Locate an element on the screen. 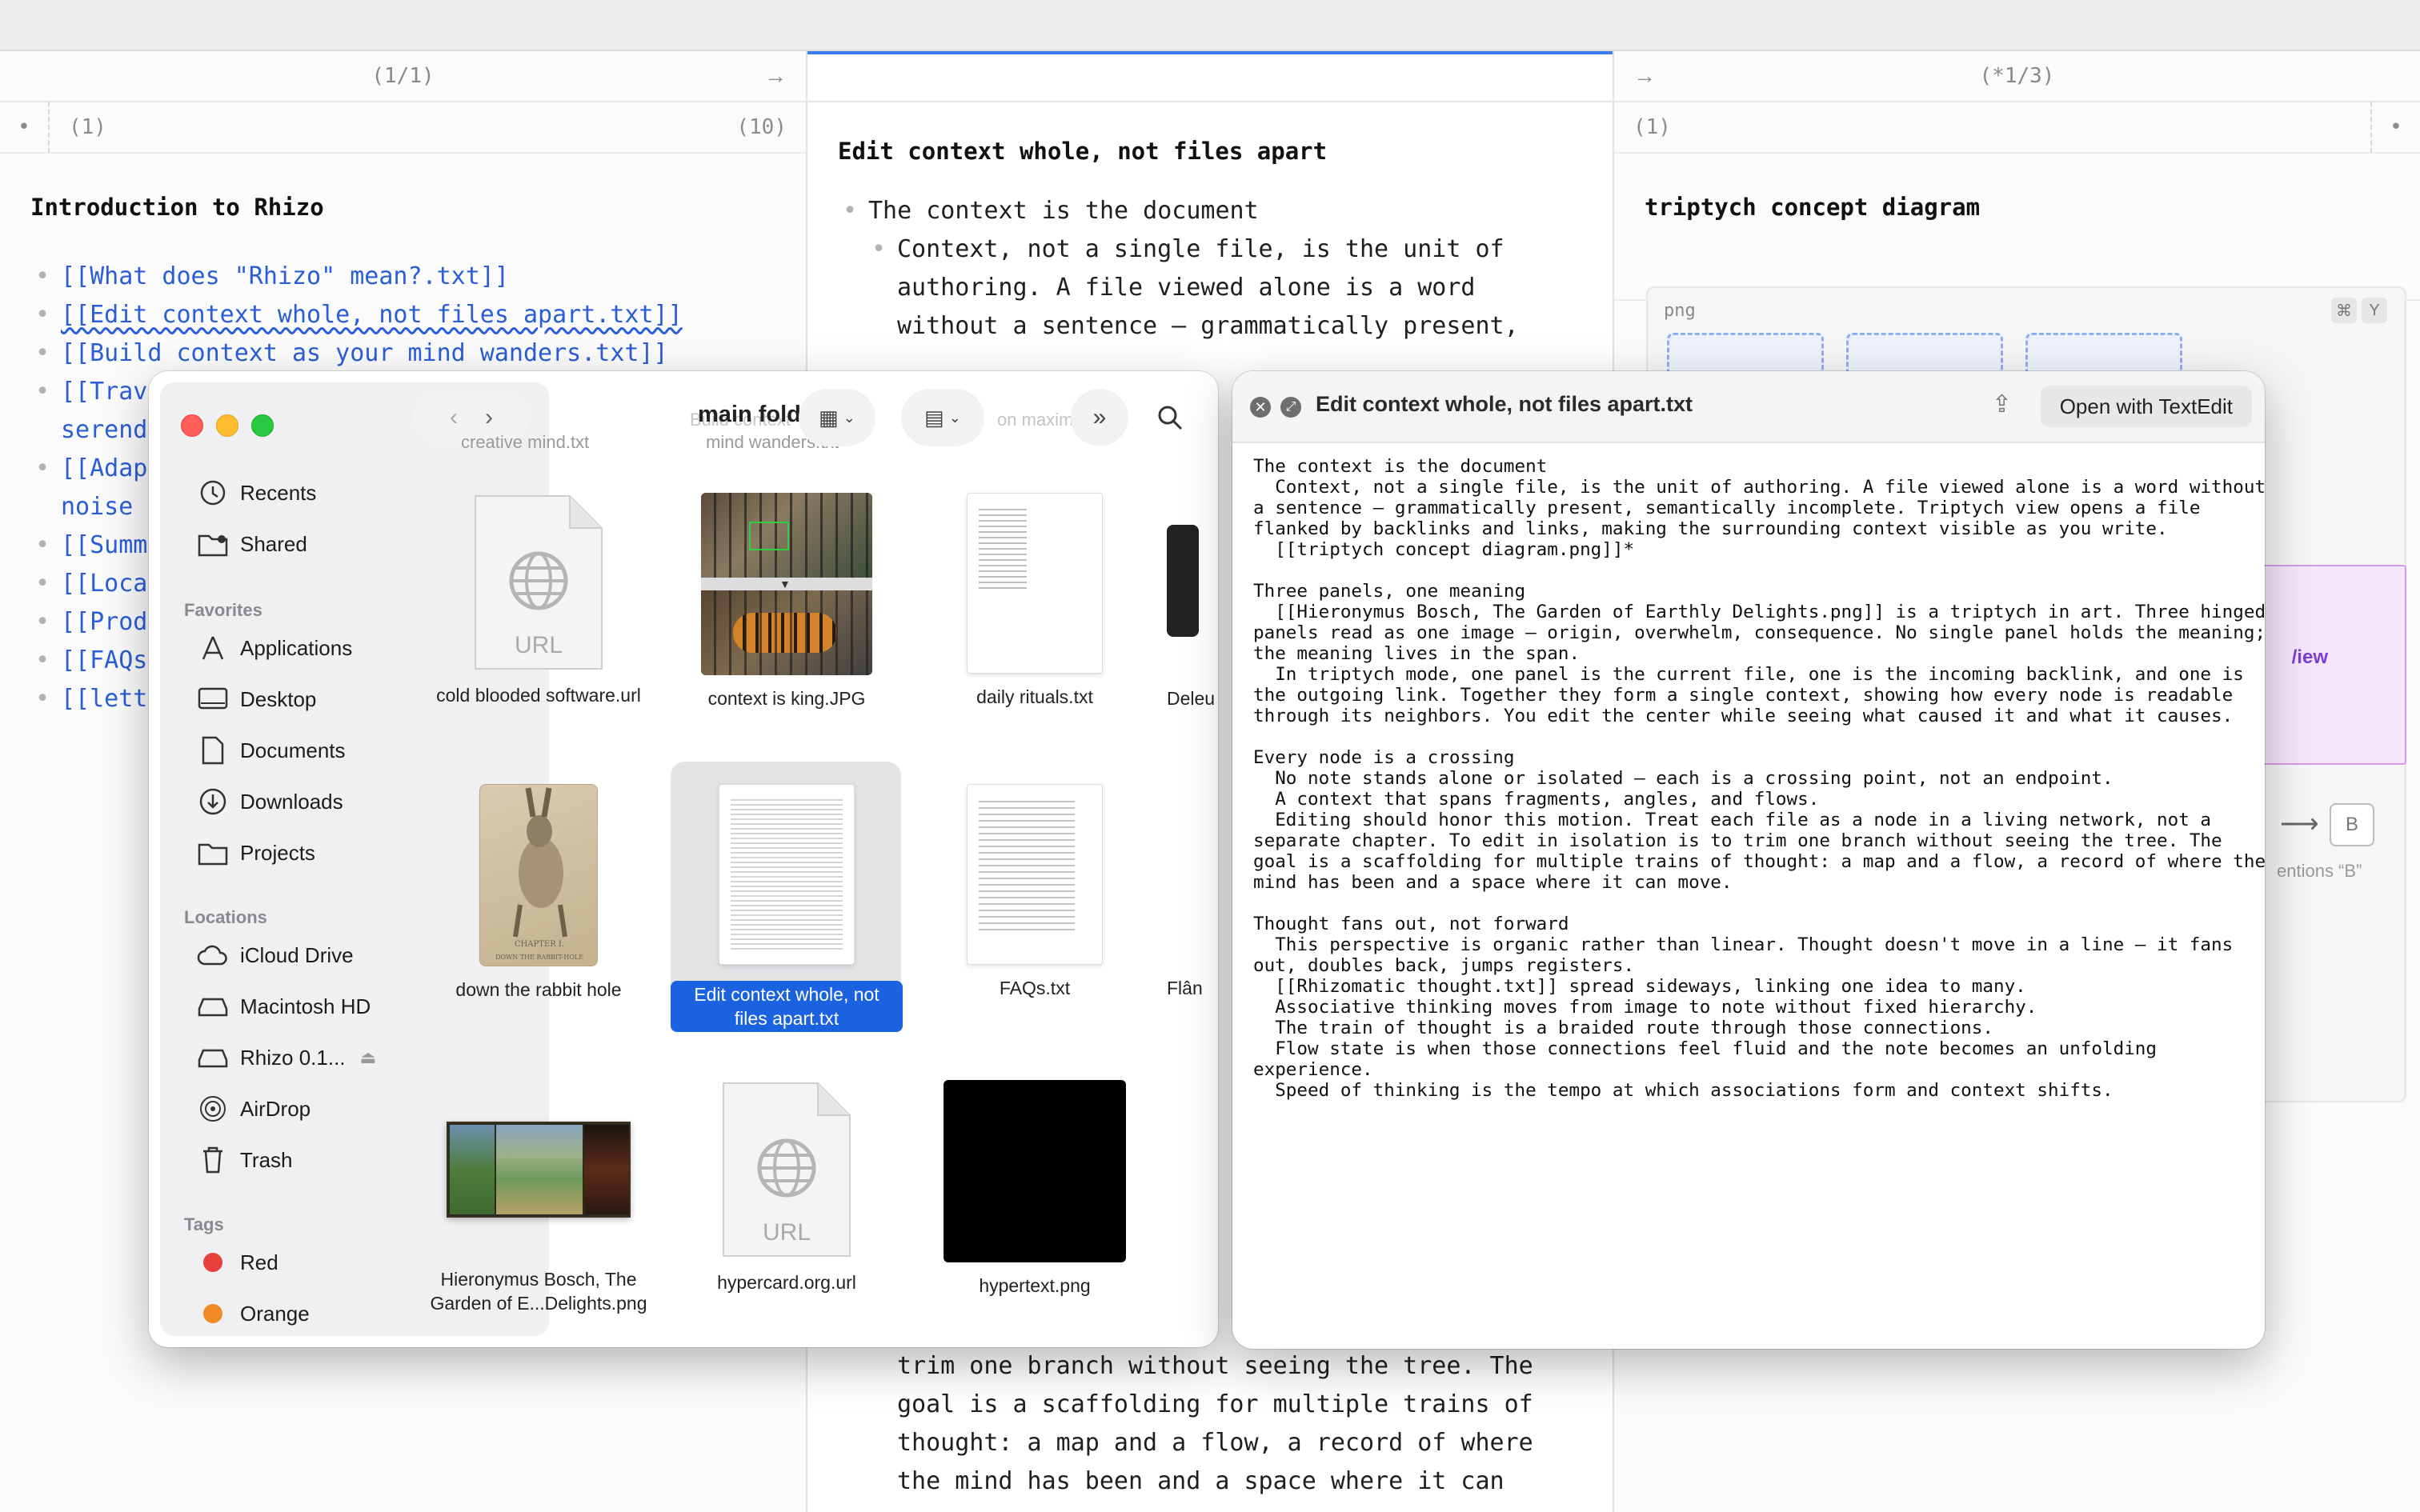 The image size is (2420, 1512). sidebar-item-trash: Trash is located at coordinates (245, 1160).